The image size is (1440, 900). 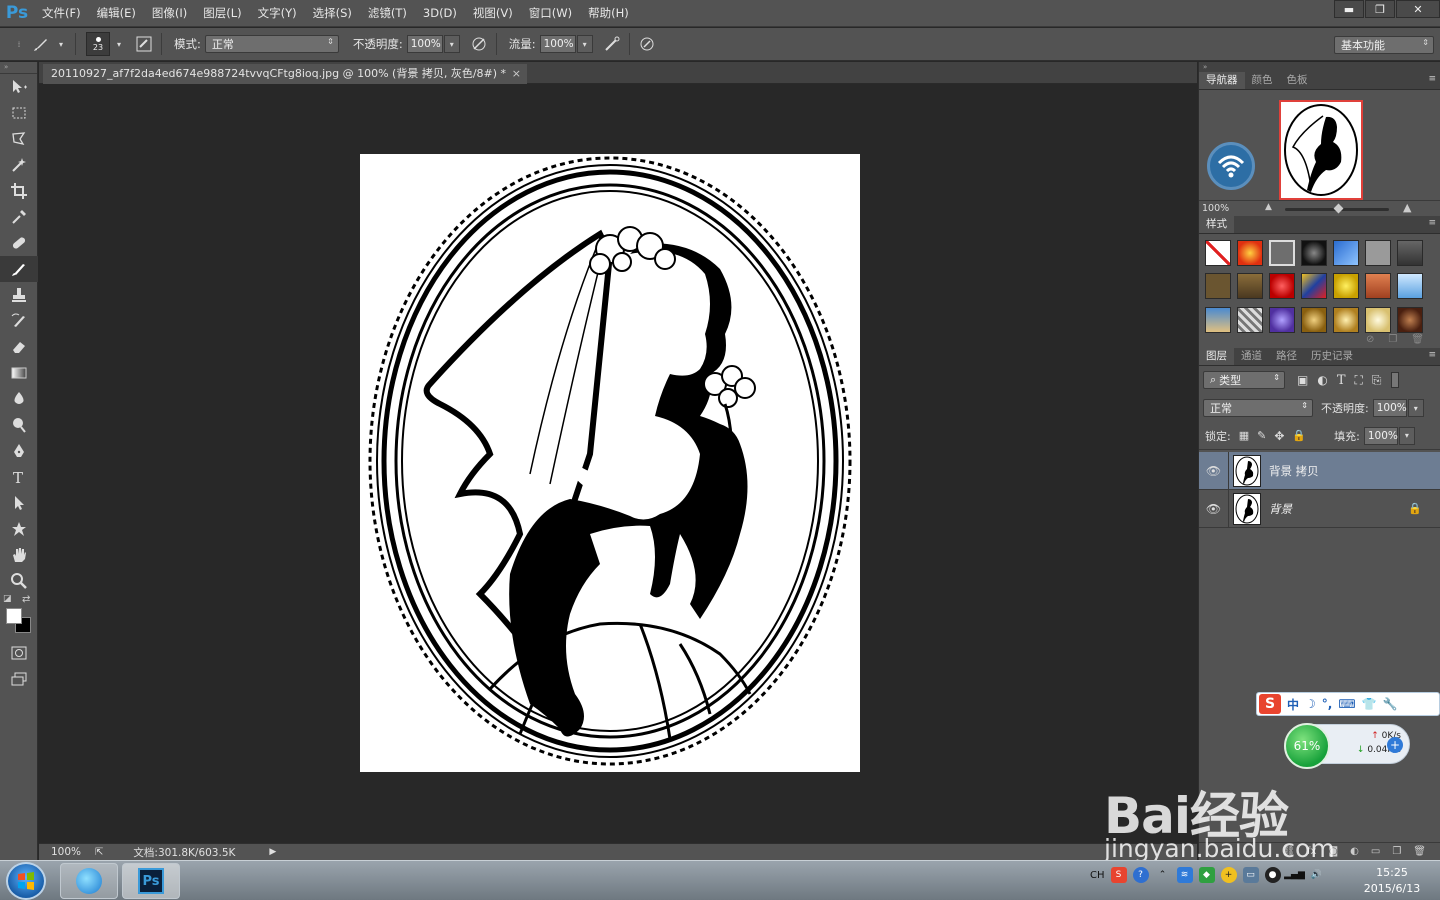 I want to click on ime-skin-icon: 👕, so click(x=1369, y=704).